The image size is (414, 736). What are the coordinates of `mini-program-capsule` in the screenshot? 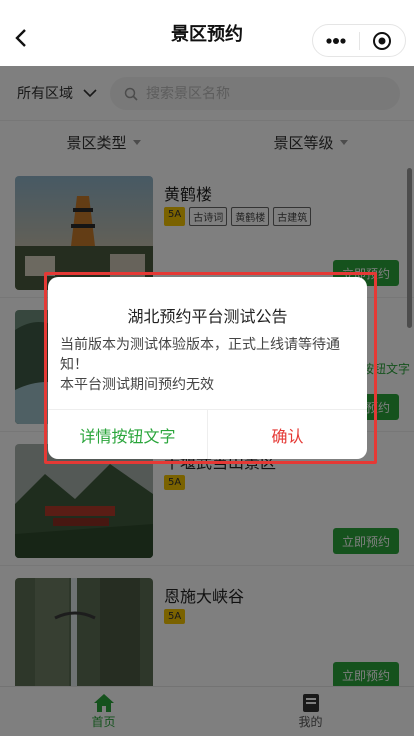 It's located at (359, 40).